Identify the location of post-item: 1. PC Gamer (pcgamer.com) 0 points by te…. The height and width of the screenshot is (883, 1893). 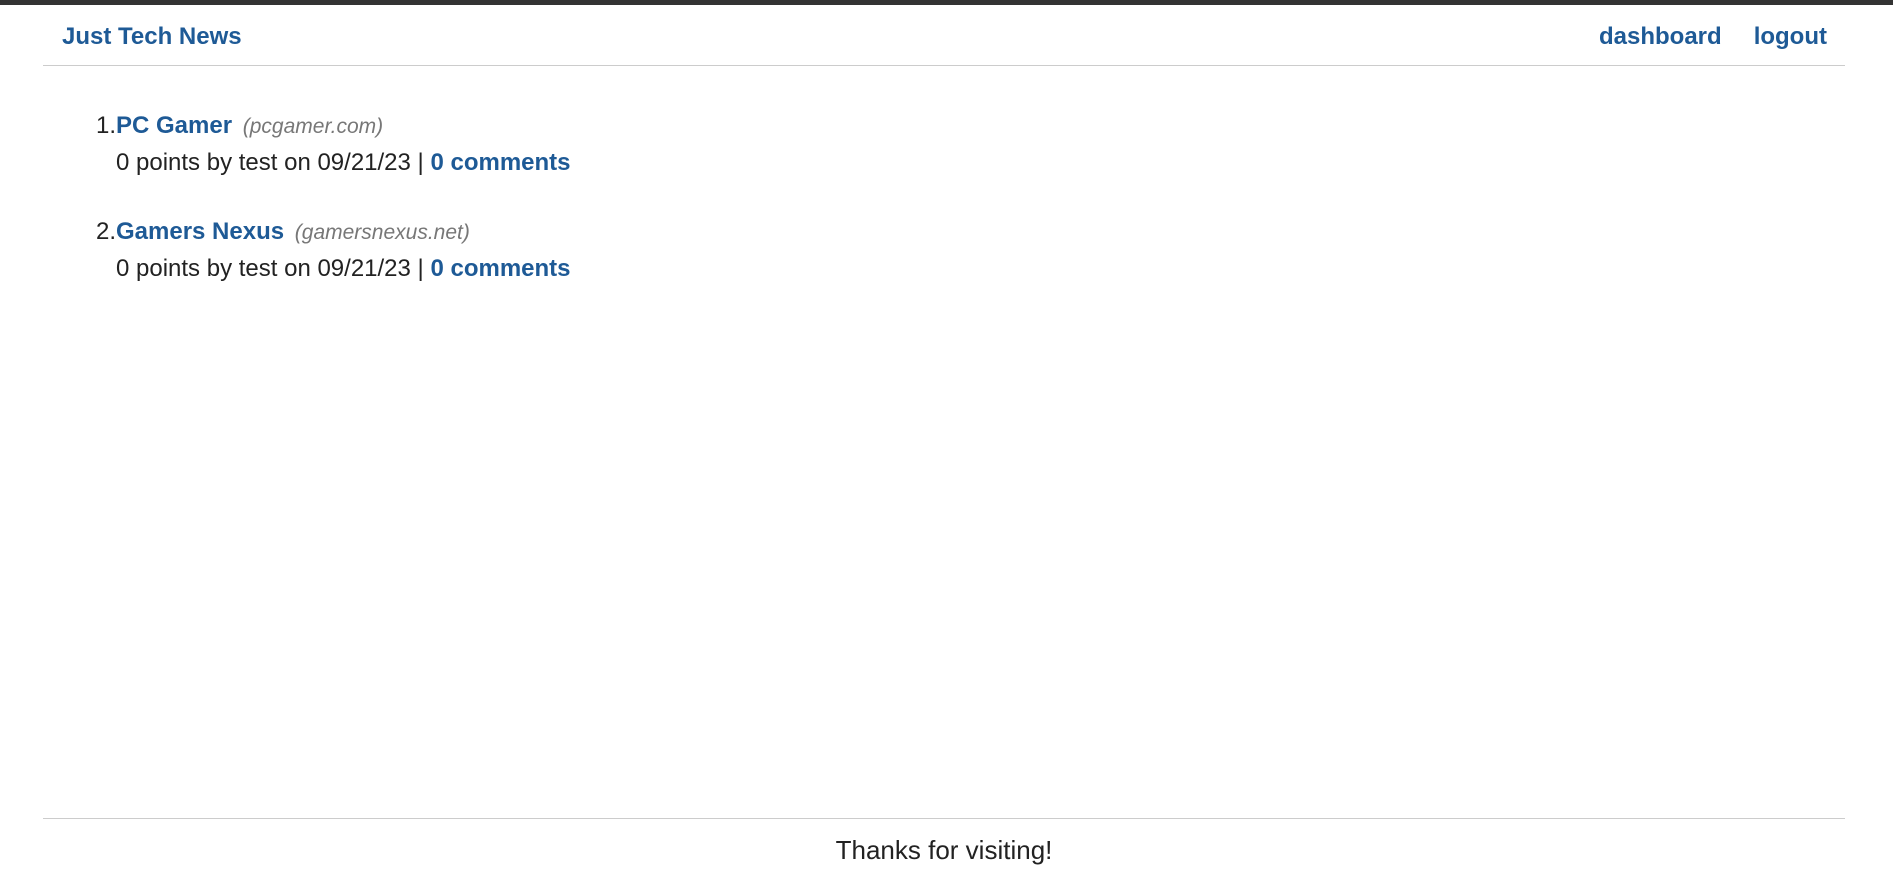
(944, 161).